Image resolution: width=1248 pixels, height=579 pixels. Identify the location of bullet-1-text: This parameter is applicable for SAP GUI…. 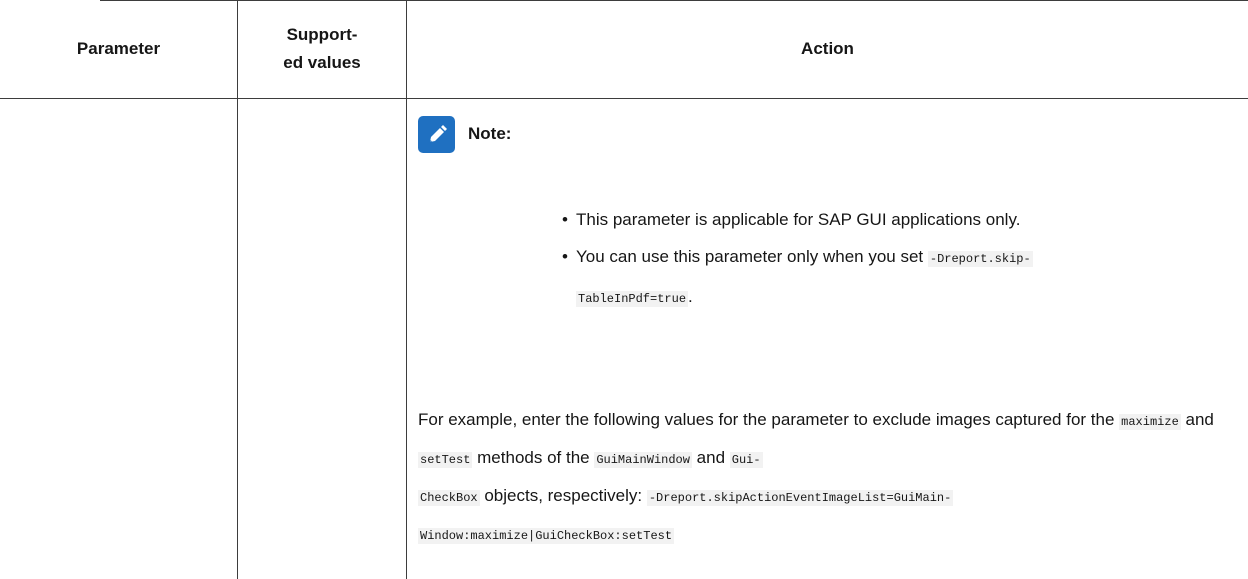
(798, 219).